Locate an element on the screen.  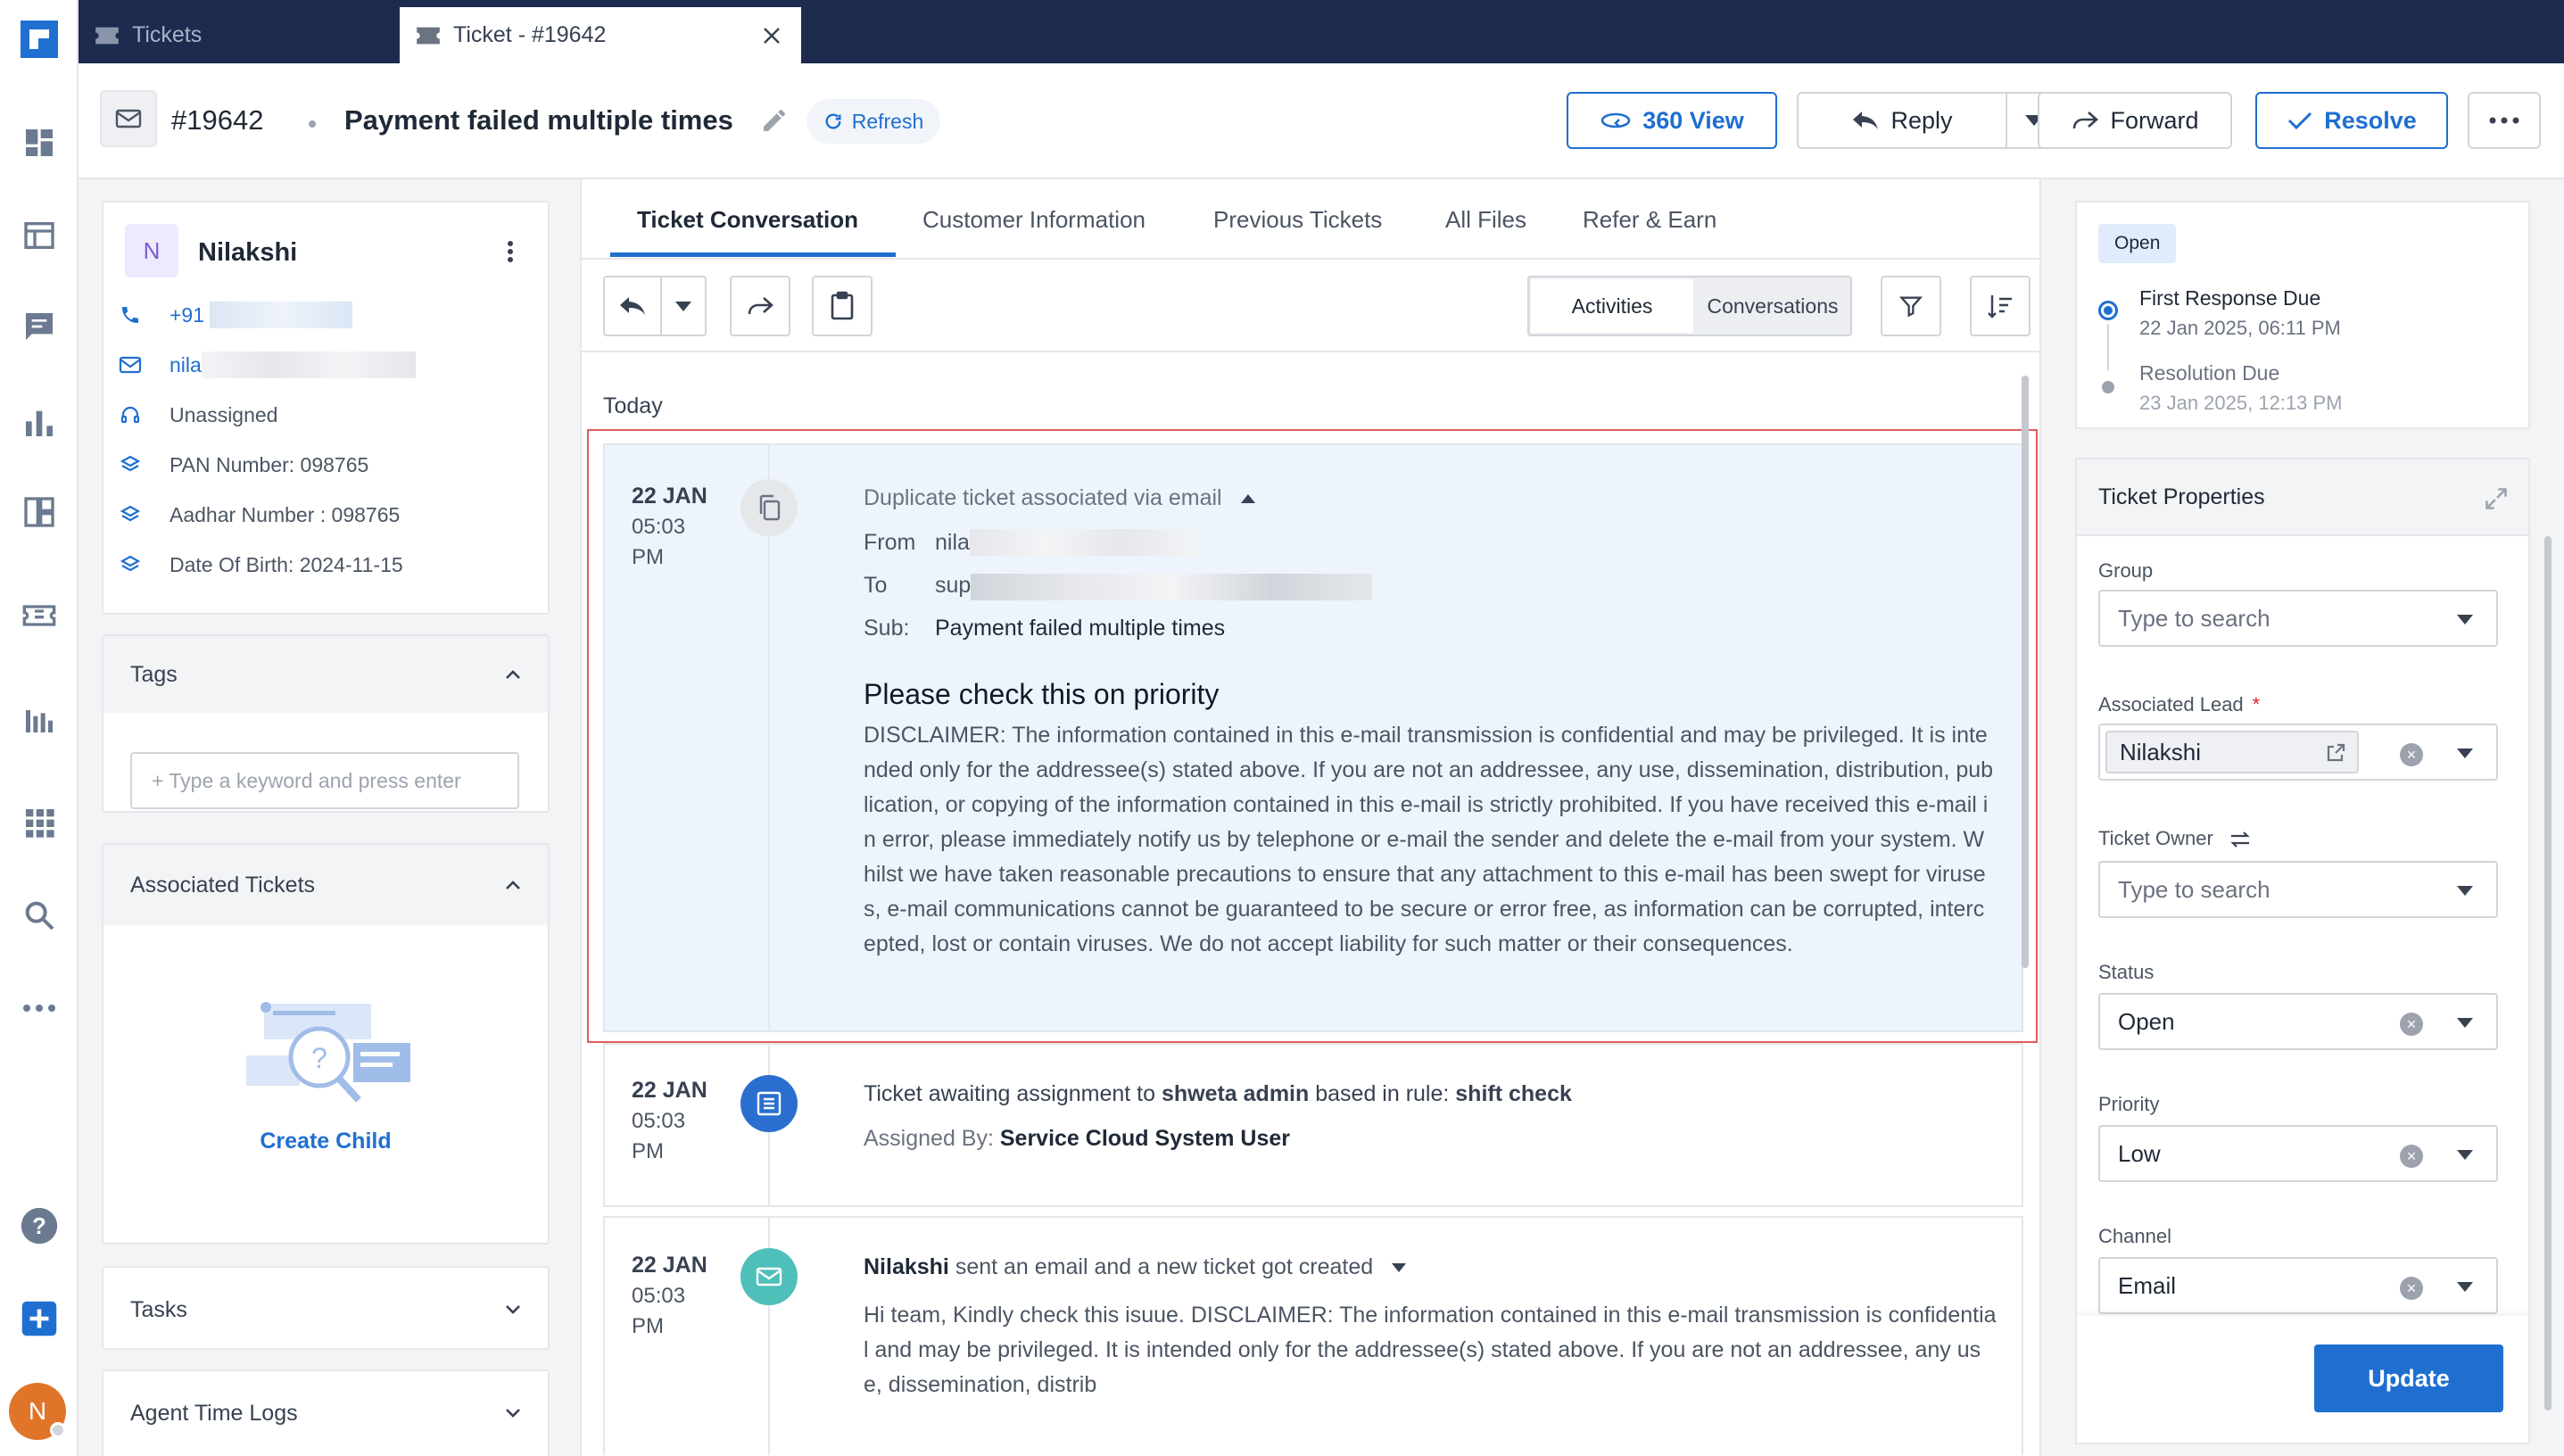
entry-time: 05:03 is located at coordinates (659, 1296).